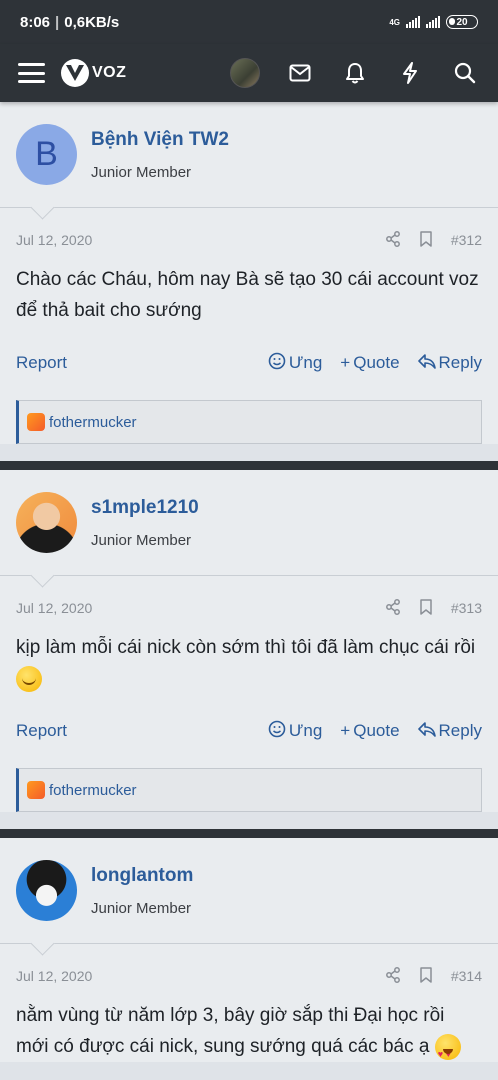 This screenshot has width=498, height=1080. Describe the element at coordinates (160, 140) in the screenshot. I see `username: Bệnh Viện TW2` at that location.